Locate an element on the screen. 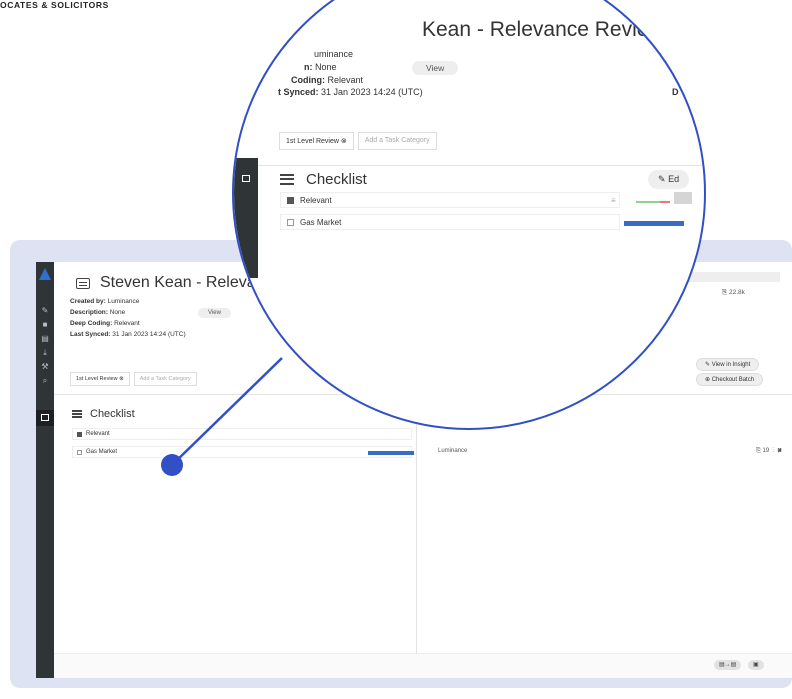 Image resolution: width=792 pixels, height=699 pixels. description-value: None is located at coordinates (117, 312).